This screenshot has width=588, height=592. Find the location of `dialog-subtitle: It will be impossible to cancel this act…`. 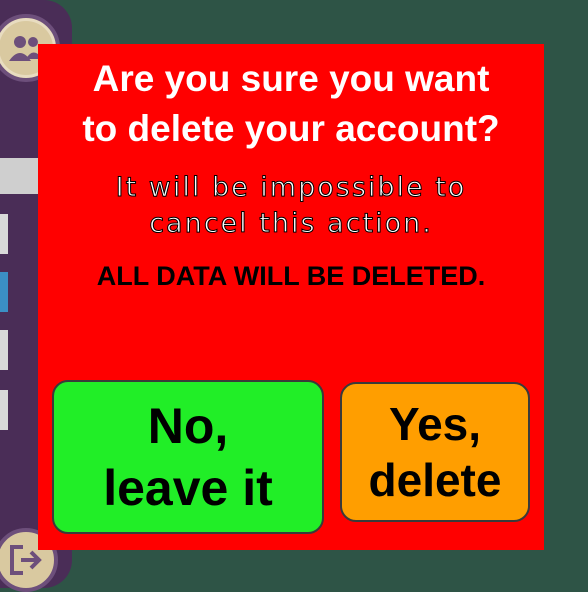

dialog-subtitle: It will be impossible to cancel this act… is located at coordinates (291, 206).